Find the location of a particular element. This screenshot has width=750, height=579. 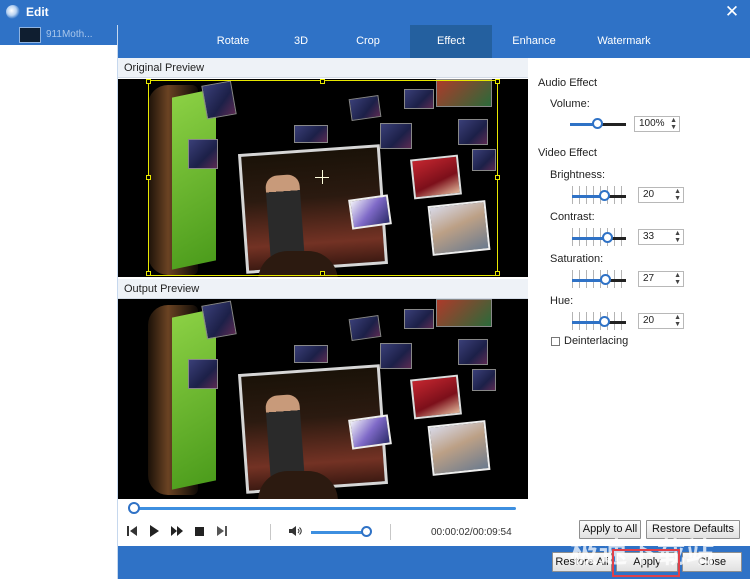

brightness-label: Brightness: is located at coordinates (578, 175).